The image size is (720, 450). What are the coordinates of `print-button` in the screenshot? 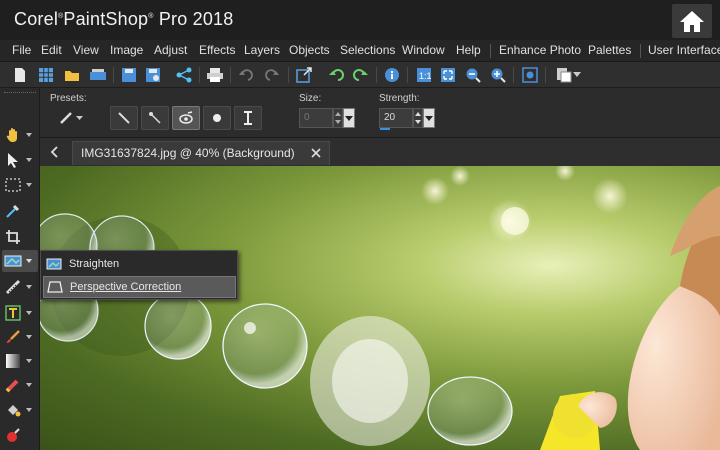 It's located at (215, 75).